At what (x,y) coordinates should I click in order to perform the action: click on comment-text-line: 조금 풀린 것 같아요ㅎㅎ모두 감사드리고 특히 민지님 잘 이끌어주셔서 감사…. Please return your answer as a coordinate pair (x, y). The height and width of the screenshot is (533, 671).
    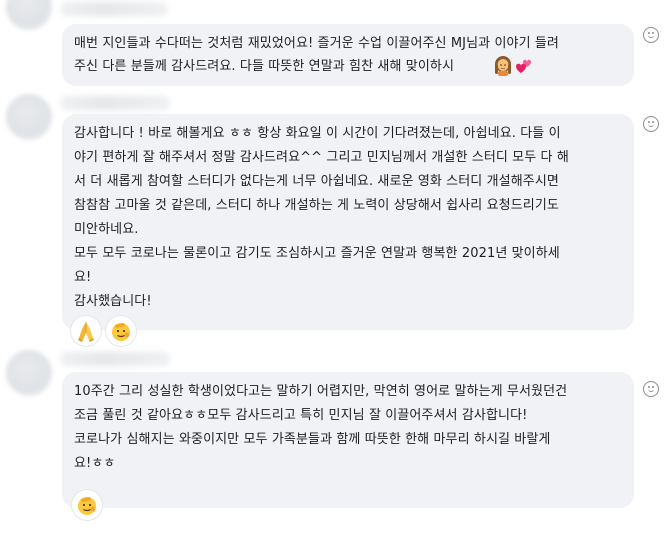
    Looking at the image, I should click on (301, 415).